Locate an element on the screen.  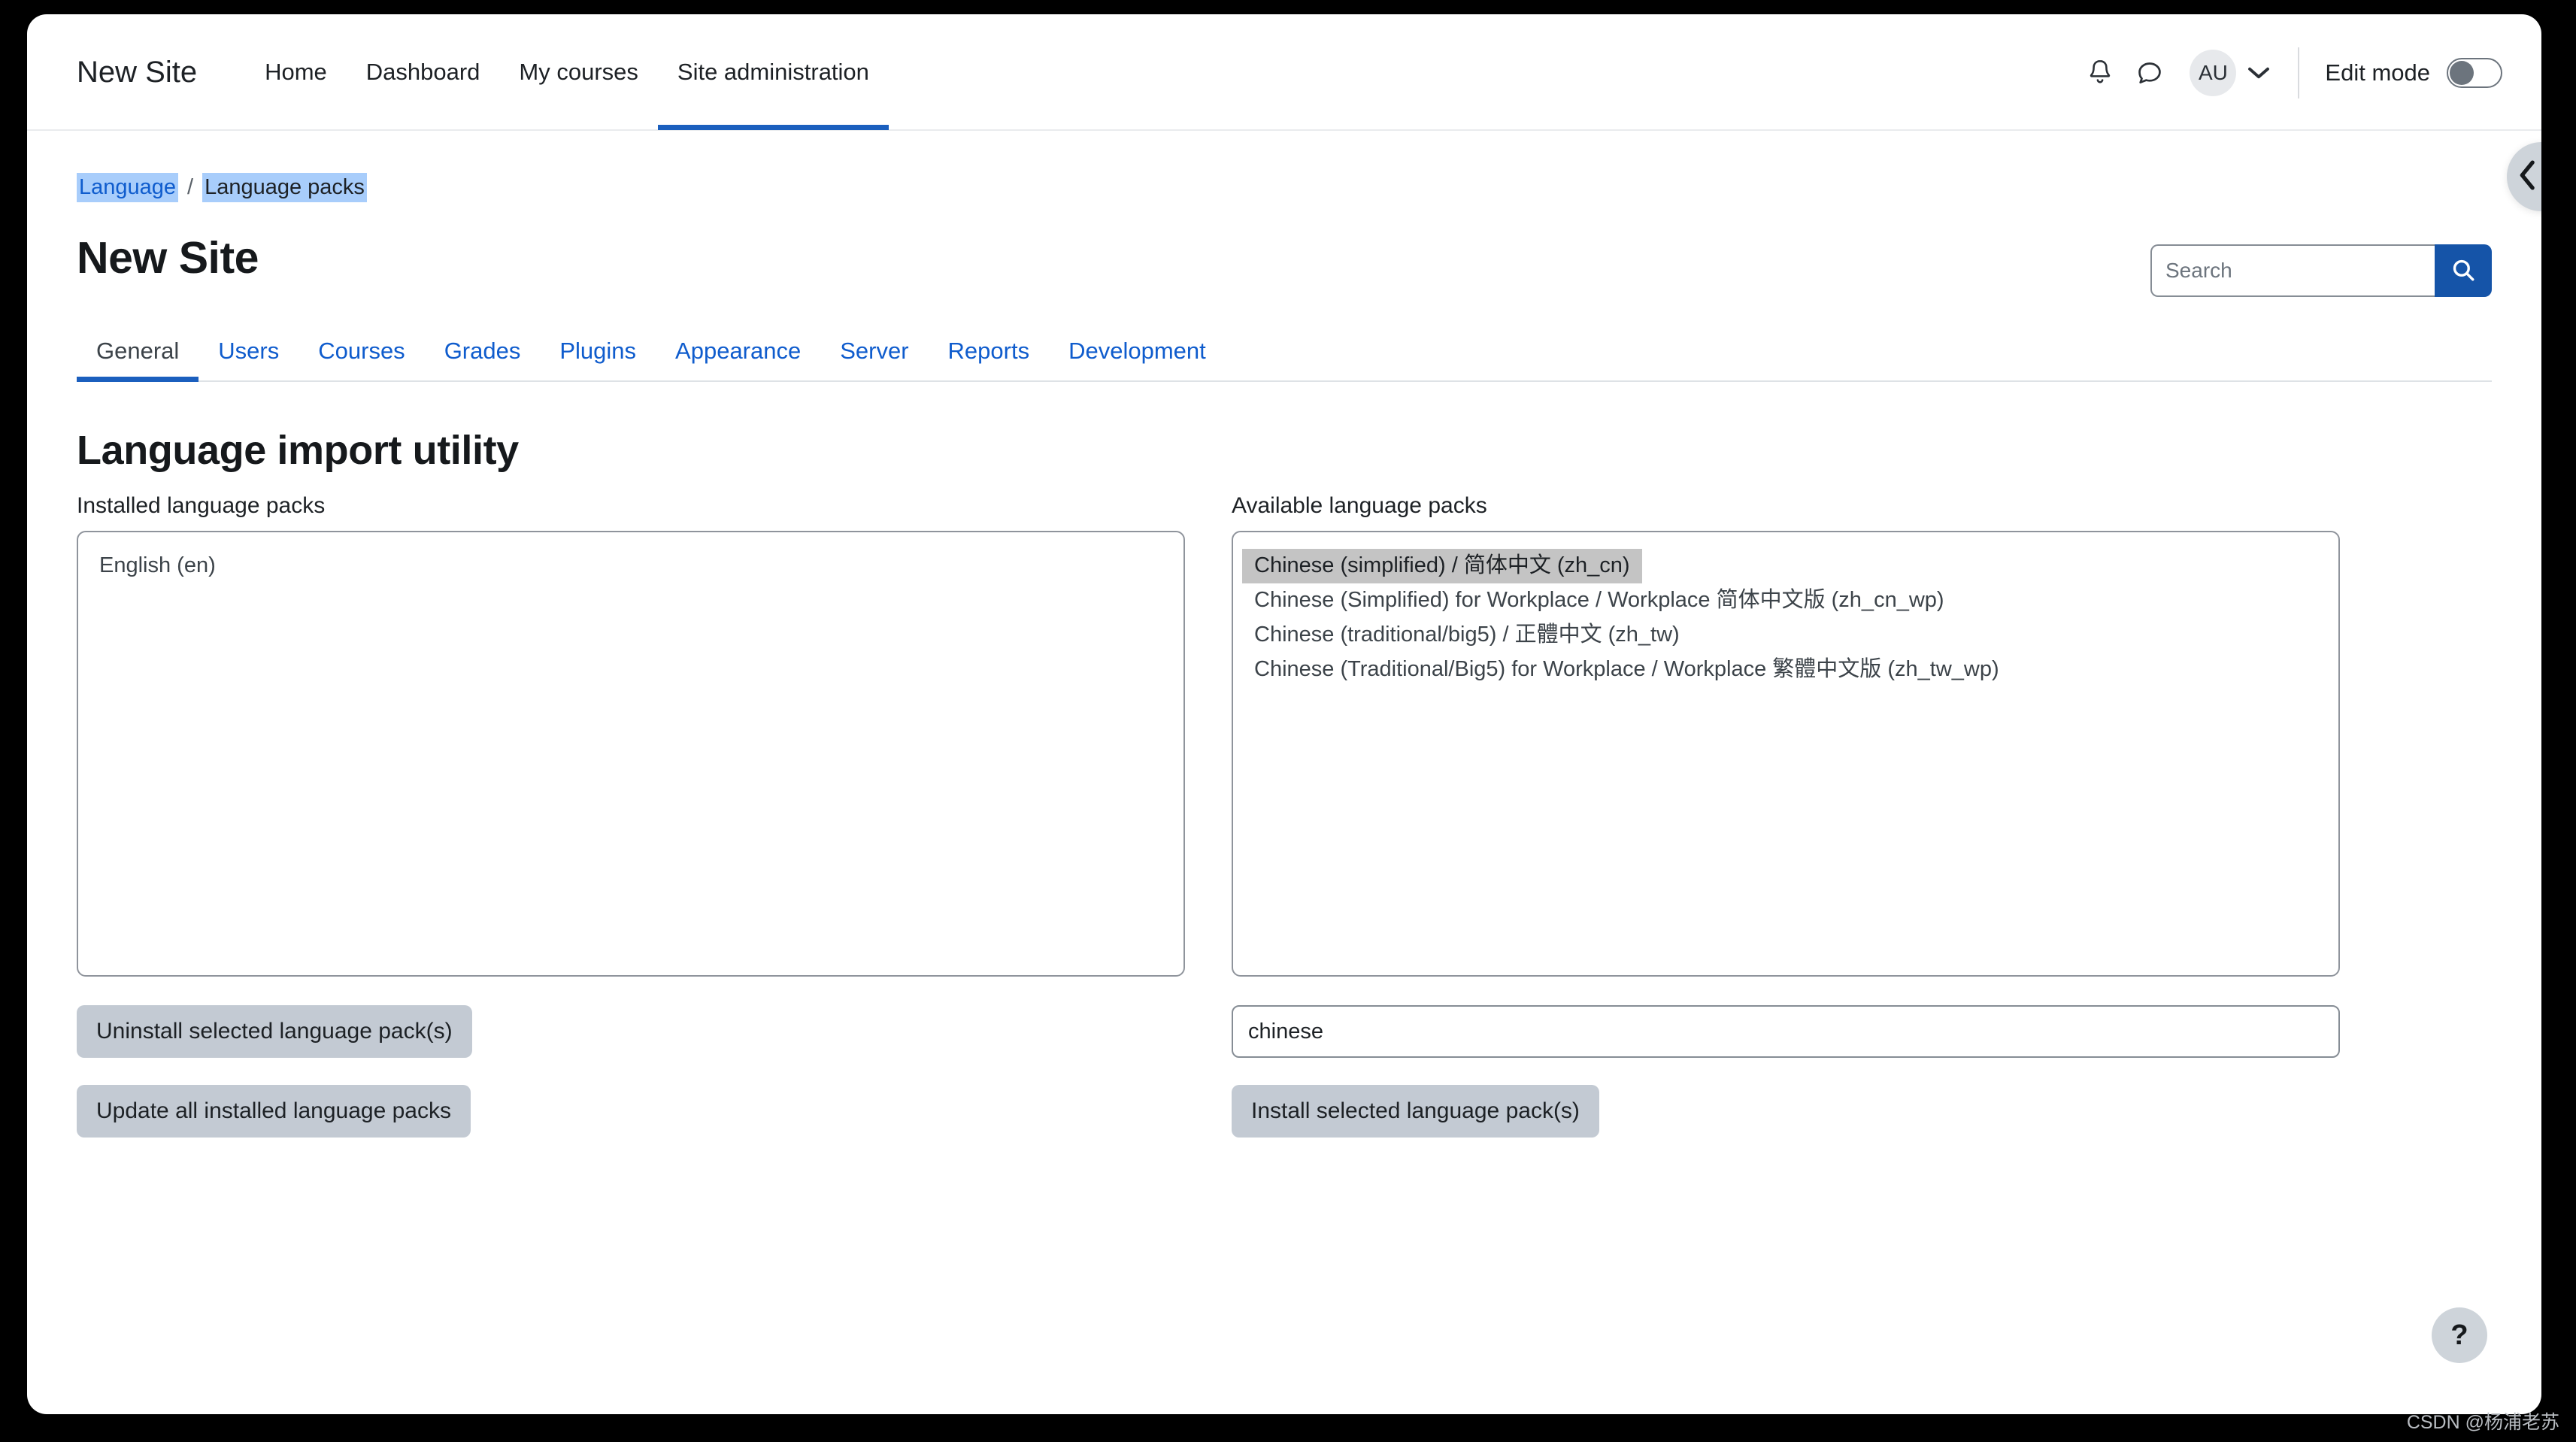
user-menu-chevron-down-icon is located at coordinates (2259, 72).